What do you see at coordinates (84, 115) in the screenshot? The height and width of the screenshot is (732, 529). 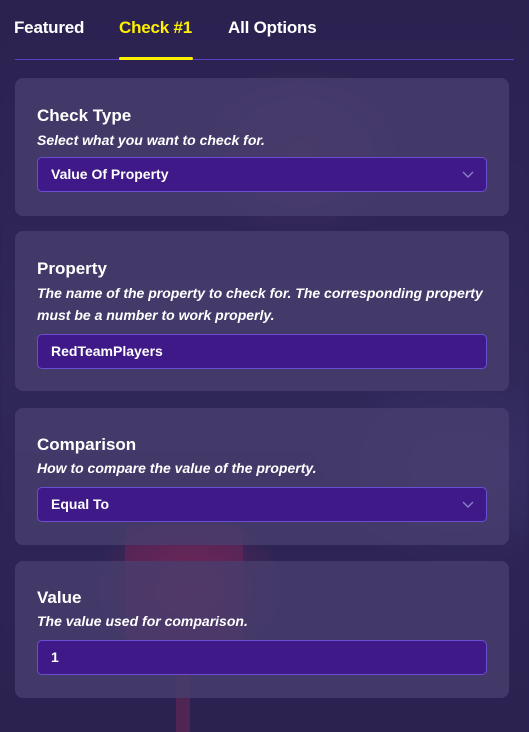 I see `check-type-title: Check Type` at bounding box center [84, 115].